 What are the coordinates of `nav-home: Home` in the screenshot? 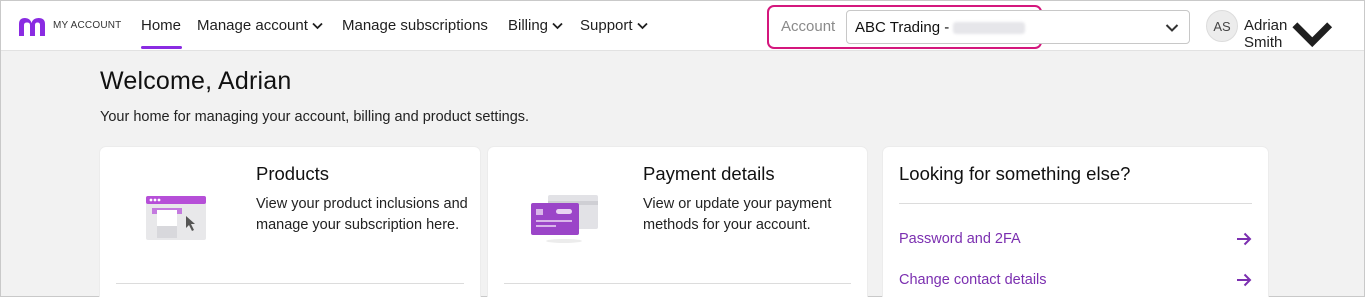 It's located at (161, 25).